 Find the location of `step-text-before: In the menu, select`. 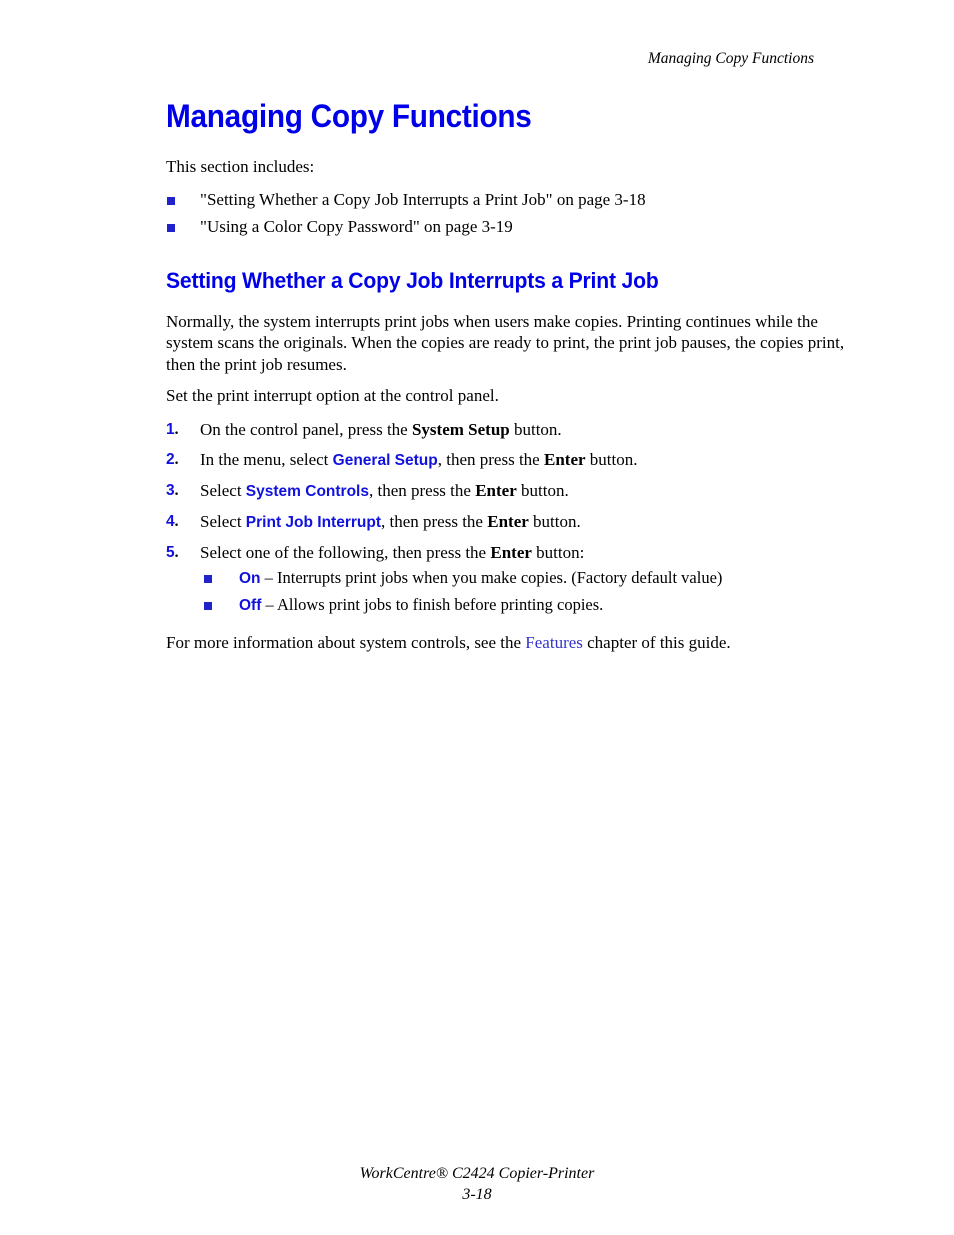

step-text-before: In the menu, select is located at coordinates (266, 459).